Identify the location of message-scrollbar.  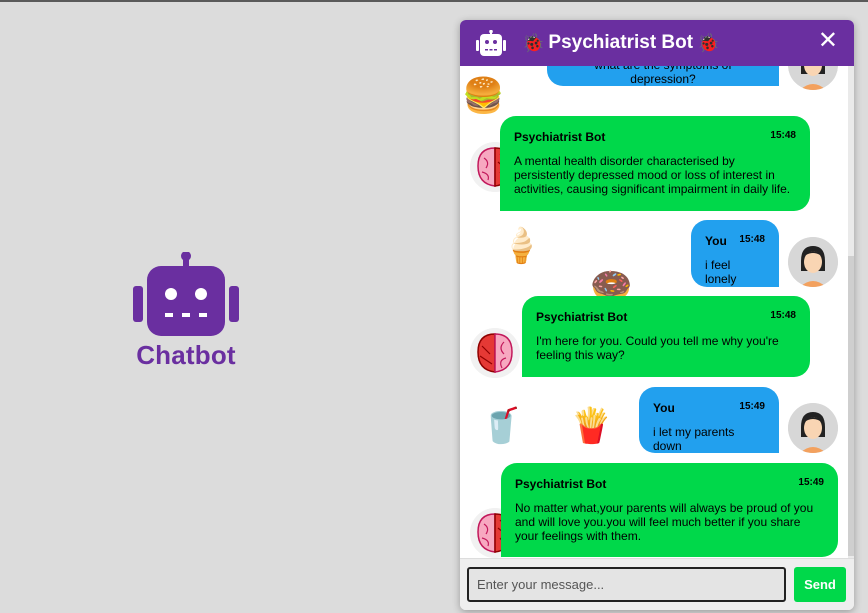
(851, 312).